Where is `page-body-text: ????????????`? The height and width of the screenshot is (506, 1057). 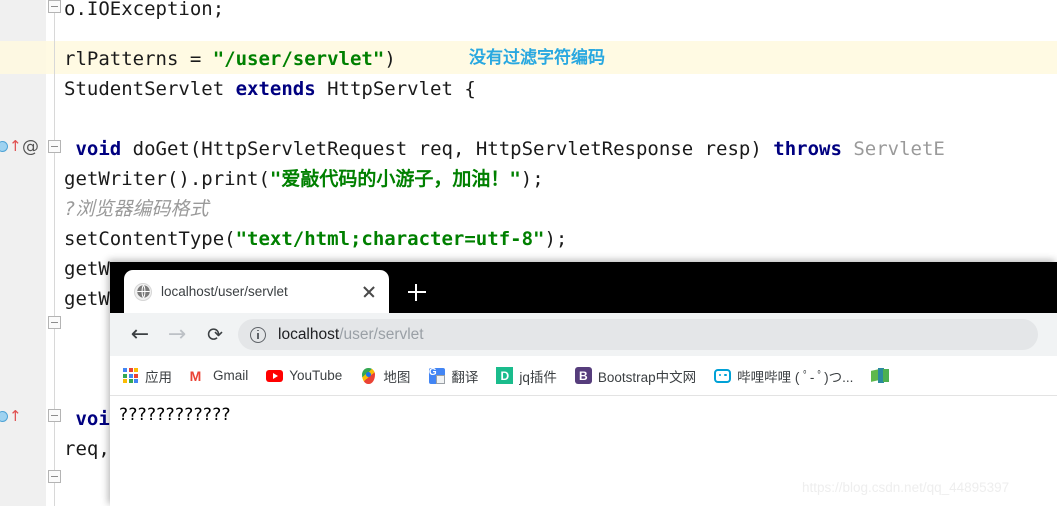
page-body-text: ???????????? is located at coordinates (175, 415).